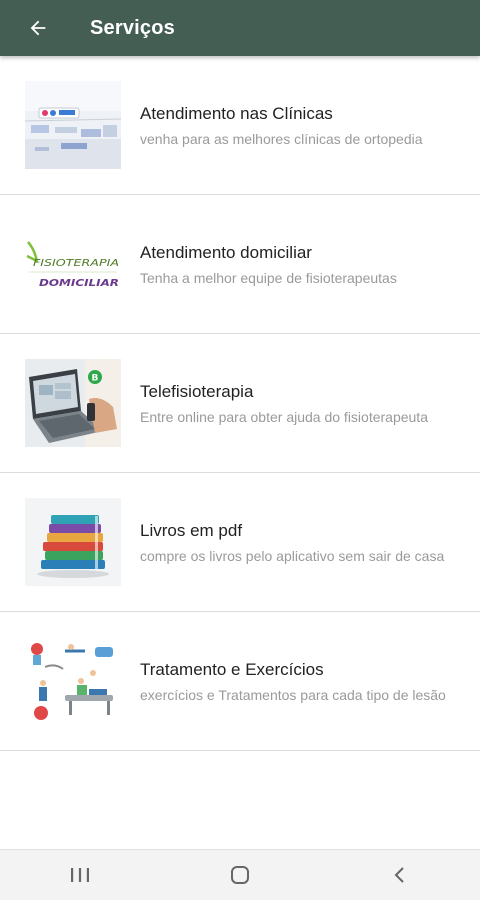  I want to click on service-title: Telefisioterapia, so click(197, 391).